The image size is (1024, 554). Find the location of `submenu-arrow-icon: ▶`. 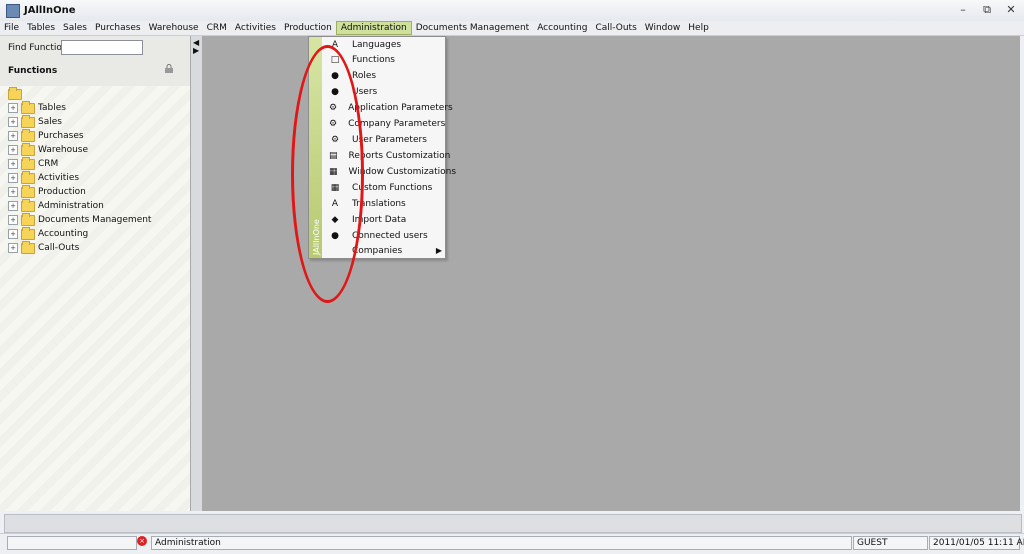

submenu-arrow-icon: ▶ is located at coordinates (438, 250).